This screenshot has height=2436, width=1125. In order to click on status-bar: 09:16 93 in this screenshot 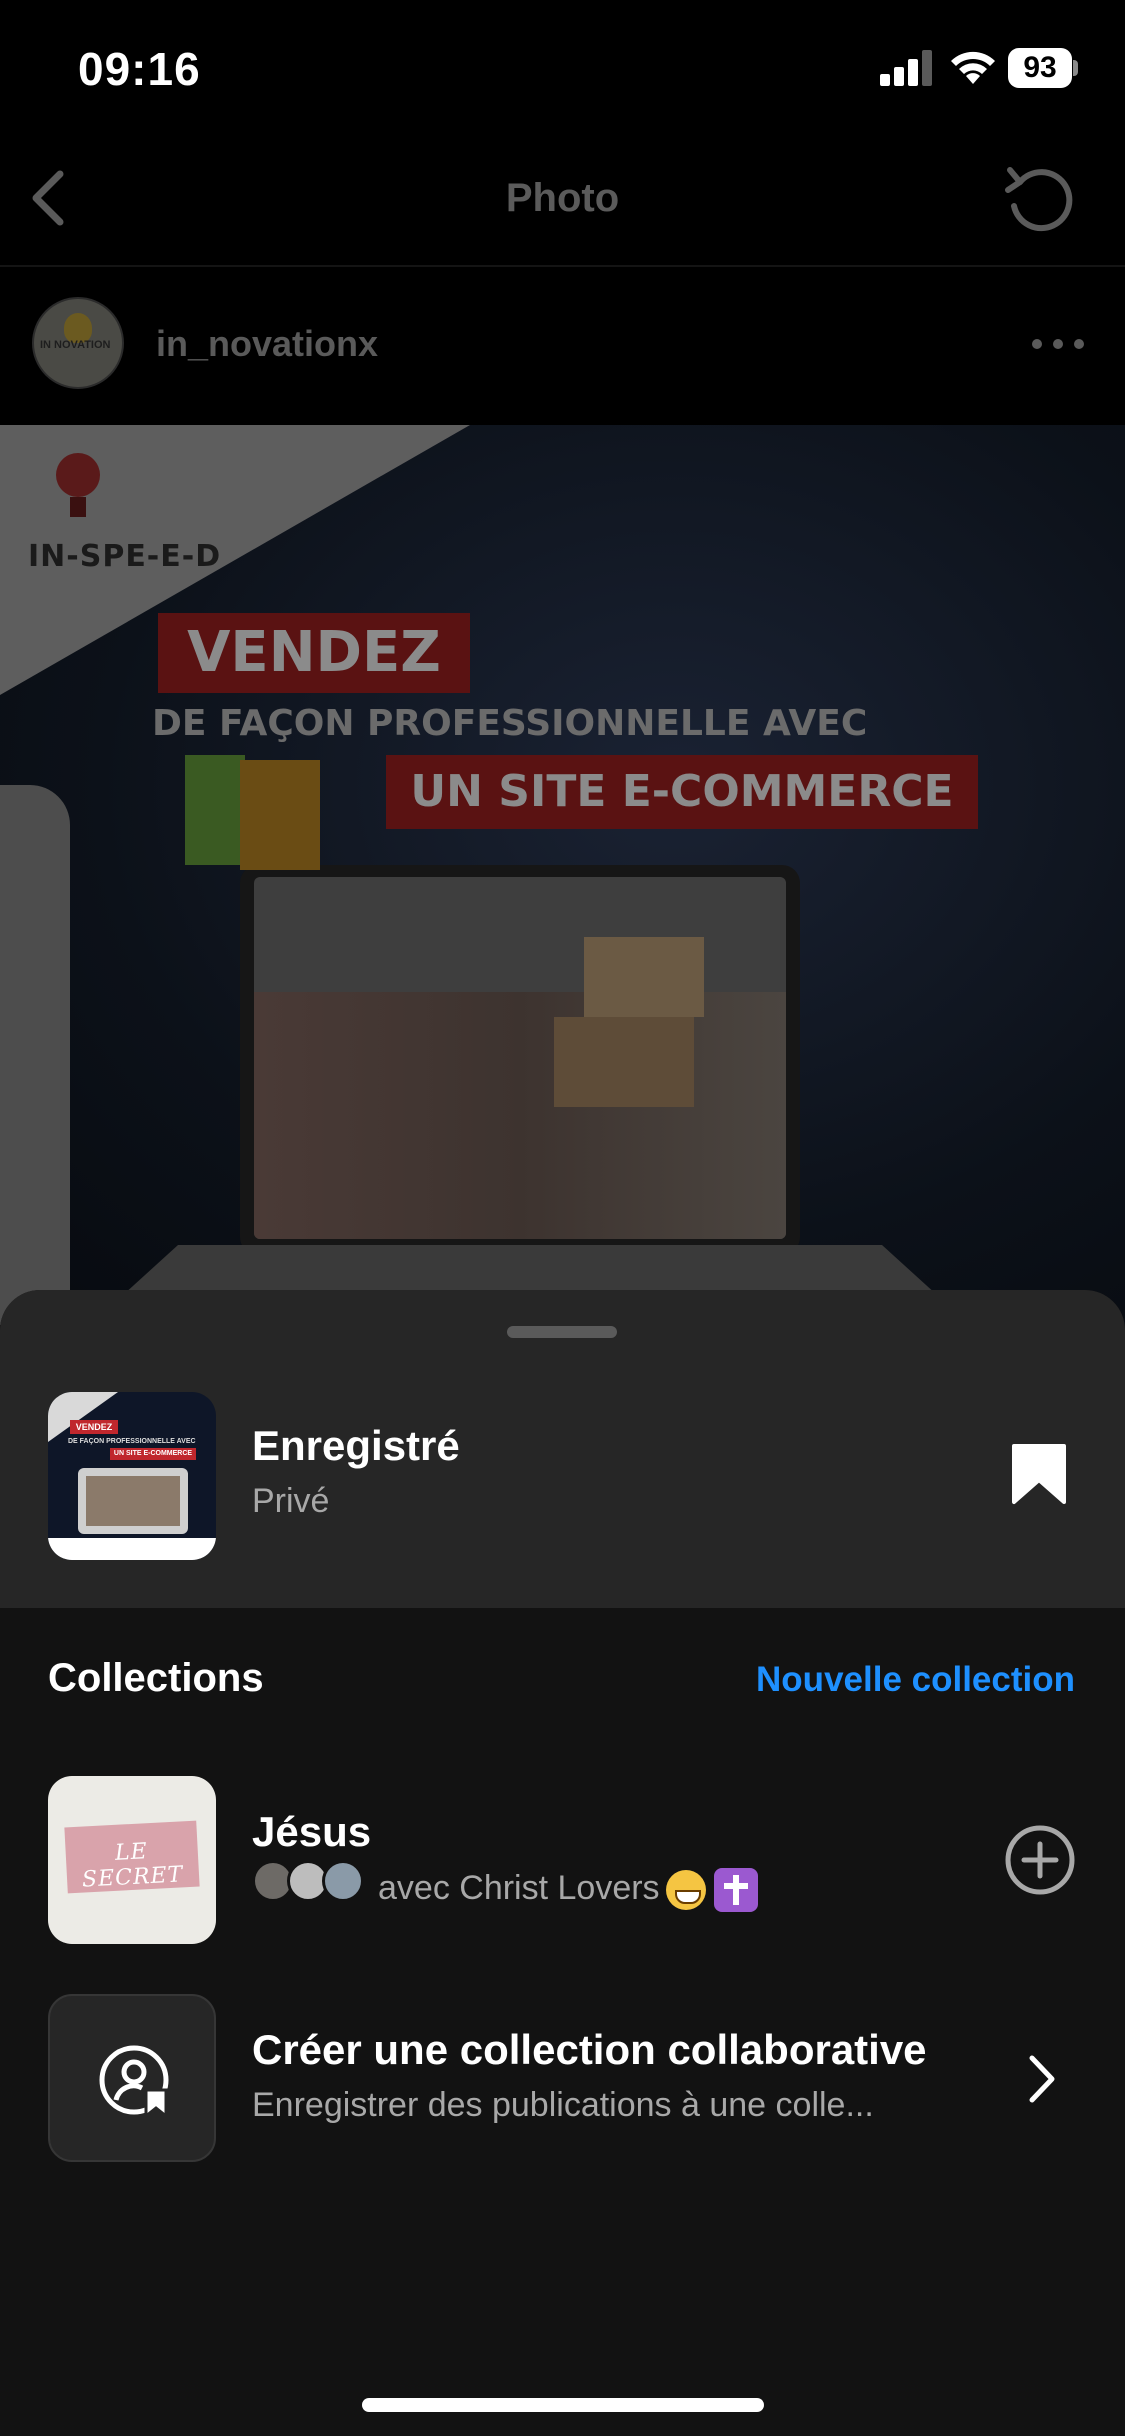, I will do `click(562, 65)`.